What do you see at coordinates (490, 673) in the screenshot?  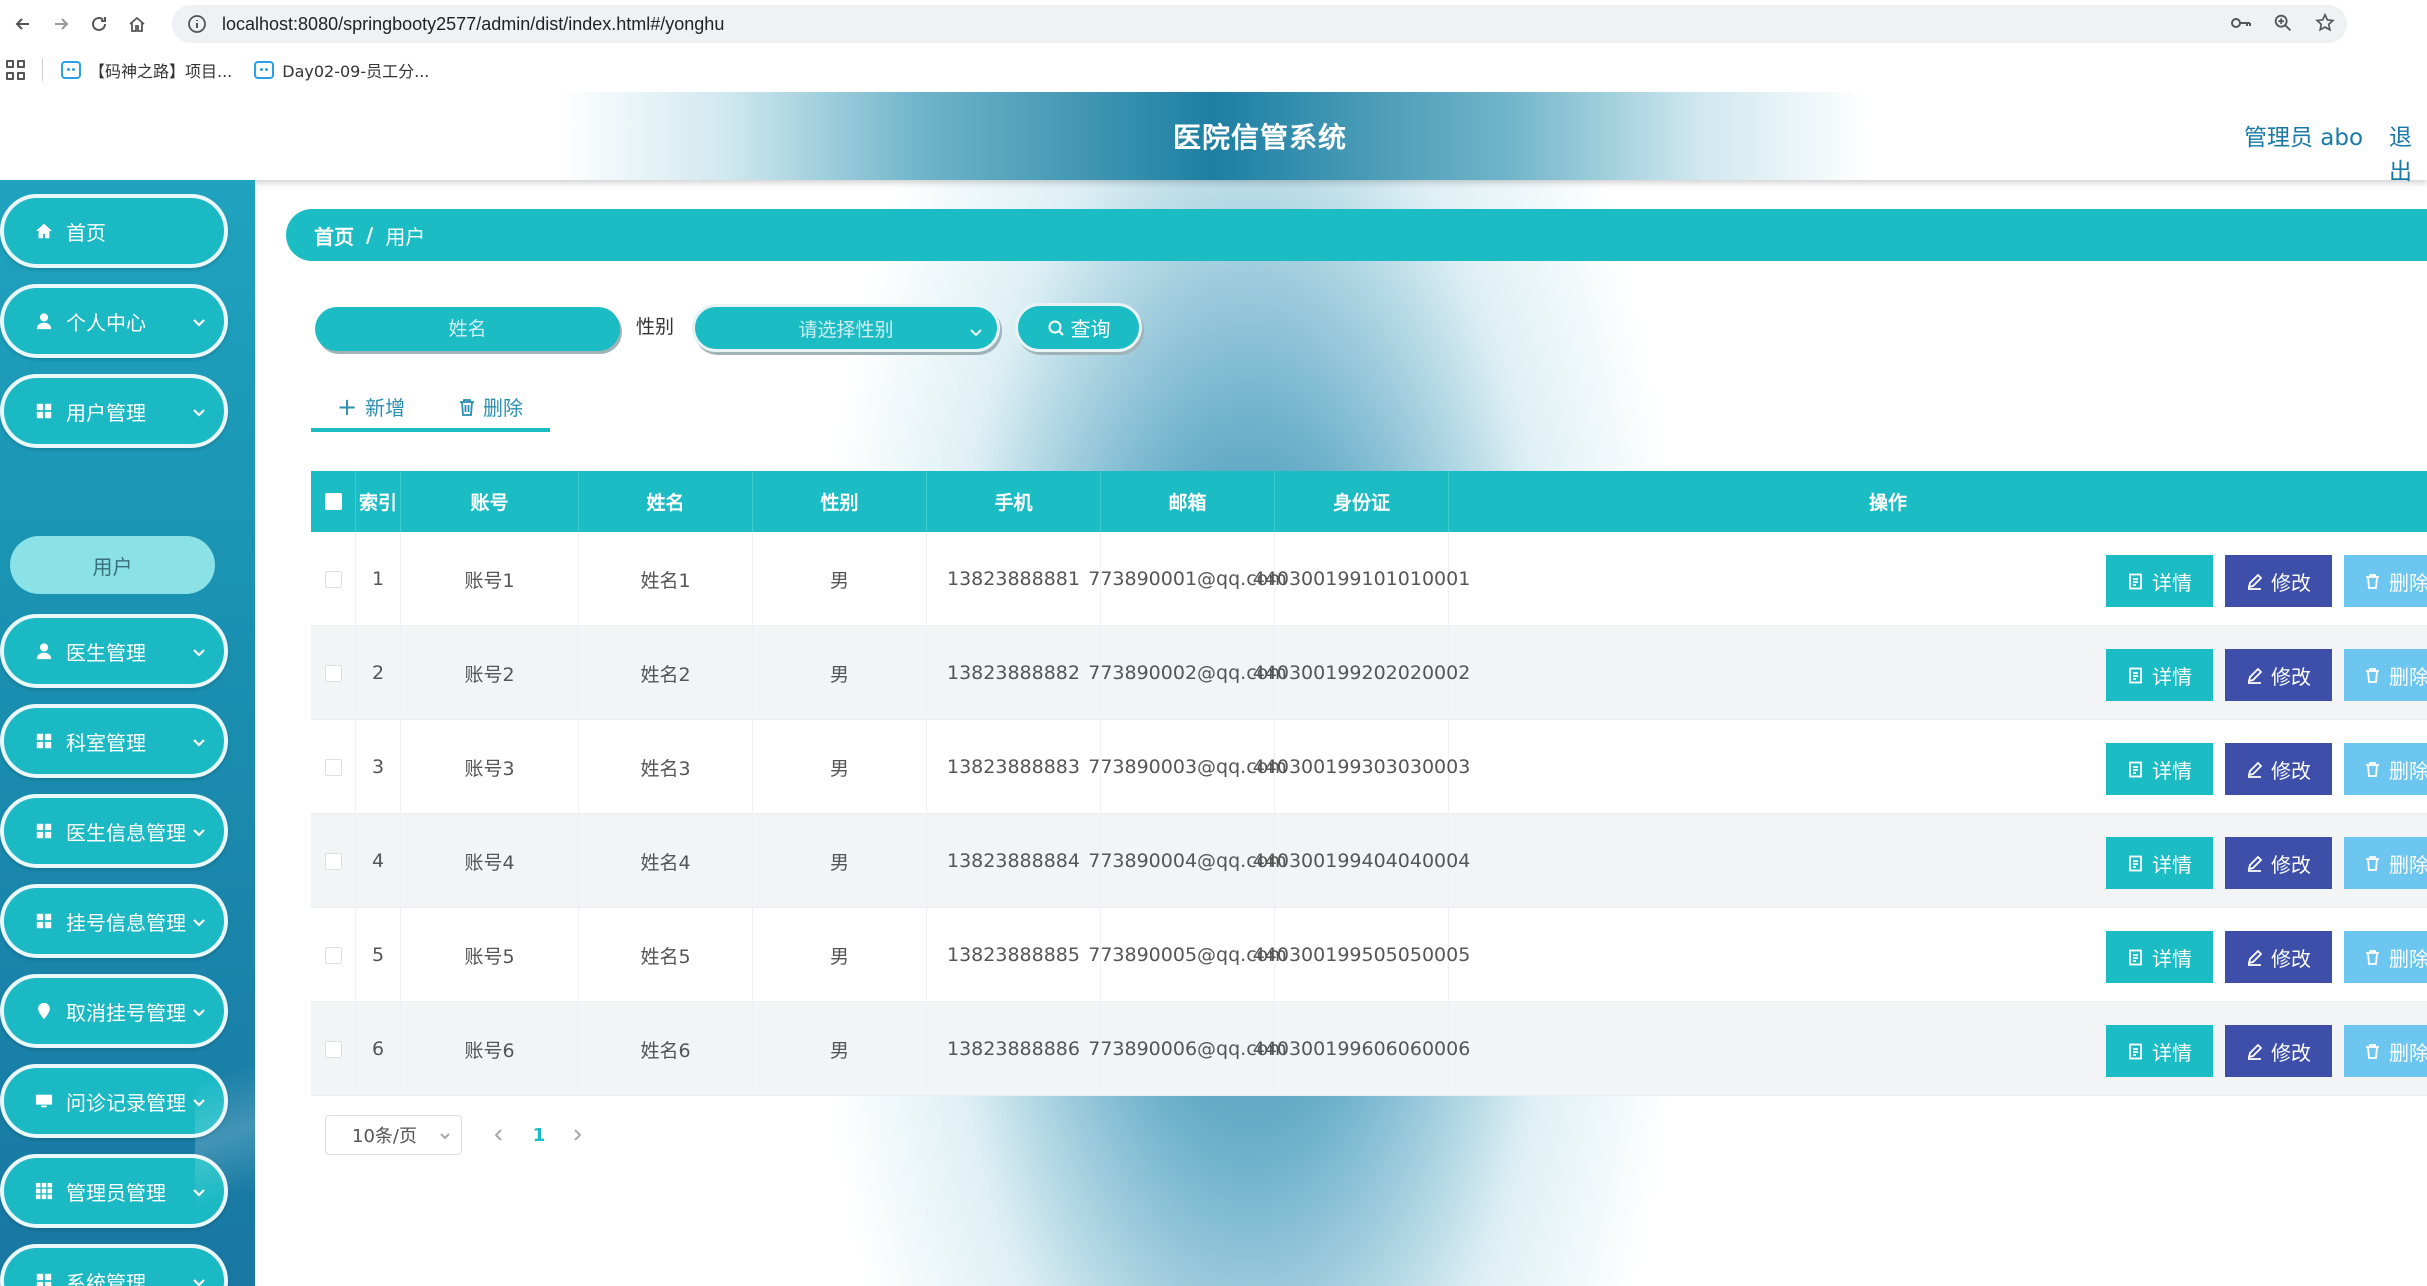 I see `cell-account: 账号2` at bounding box center [490, 673].